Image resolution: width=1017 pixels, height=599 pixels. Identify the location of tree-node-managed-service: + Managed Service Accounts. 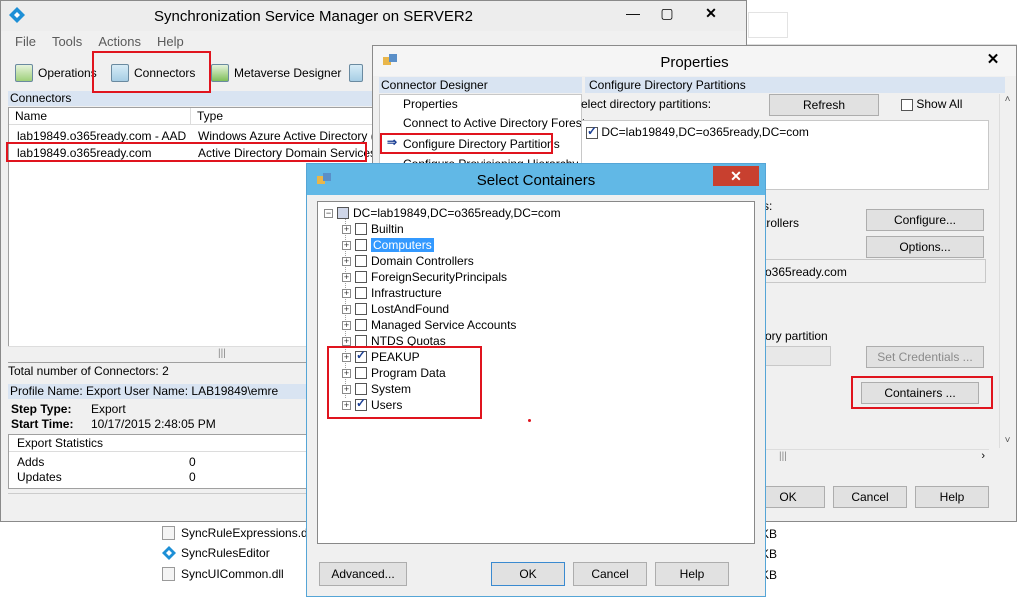
(429, 325).